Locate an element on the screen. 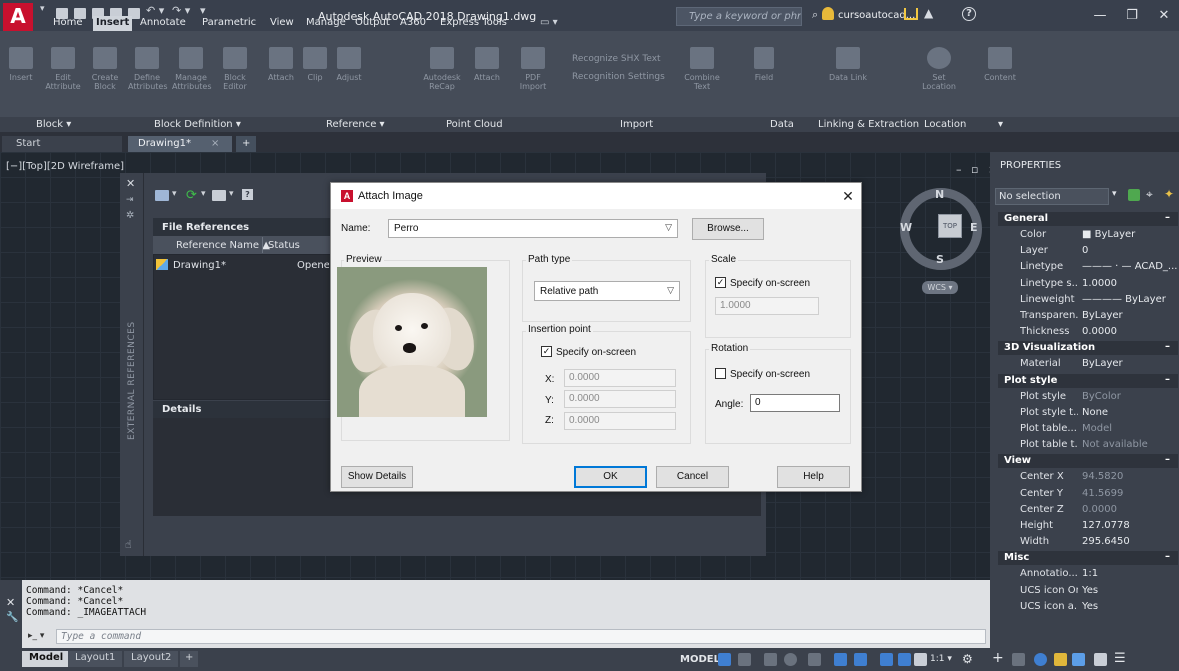 This screenshot has width=1179, height=671. new-layout-button: + is located at coordinates (189, 659).